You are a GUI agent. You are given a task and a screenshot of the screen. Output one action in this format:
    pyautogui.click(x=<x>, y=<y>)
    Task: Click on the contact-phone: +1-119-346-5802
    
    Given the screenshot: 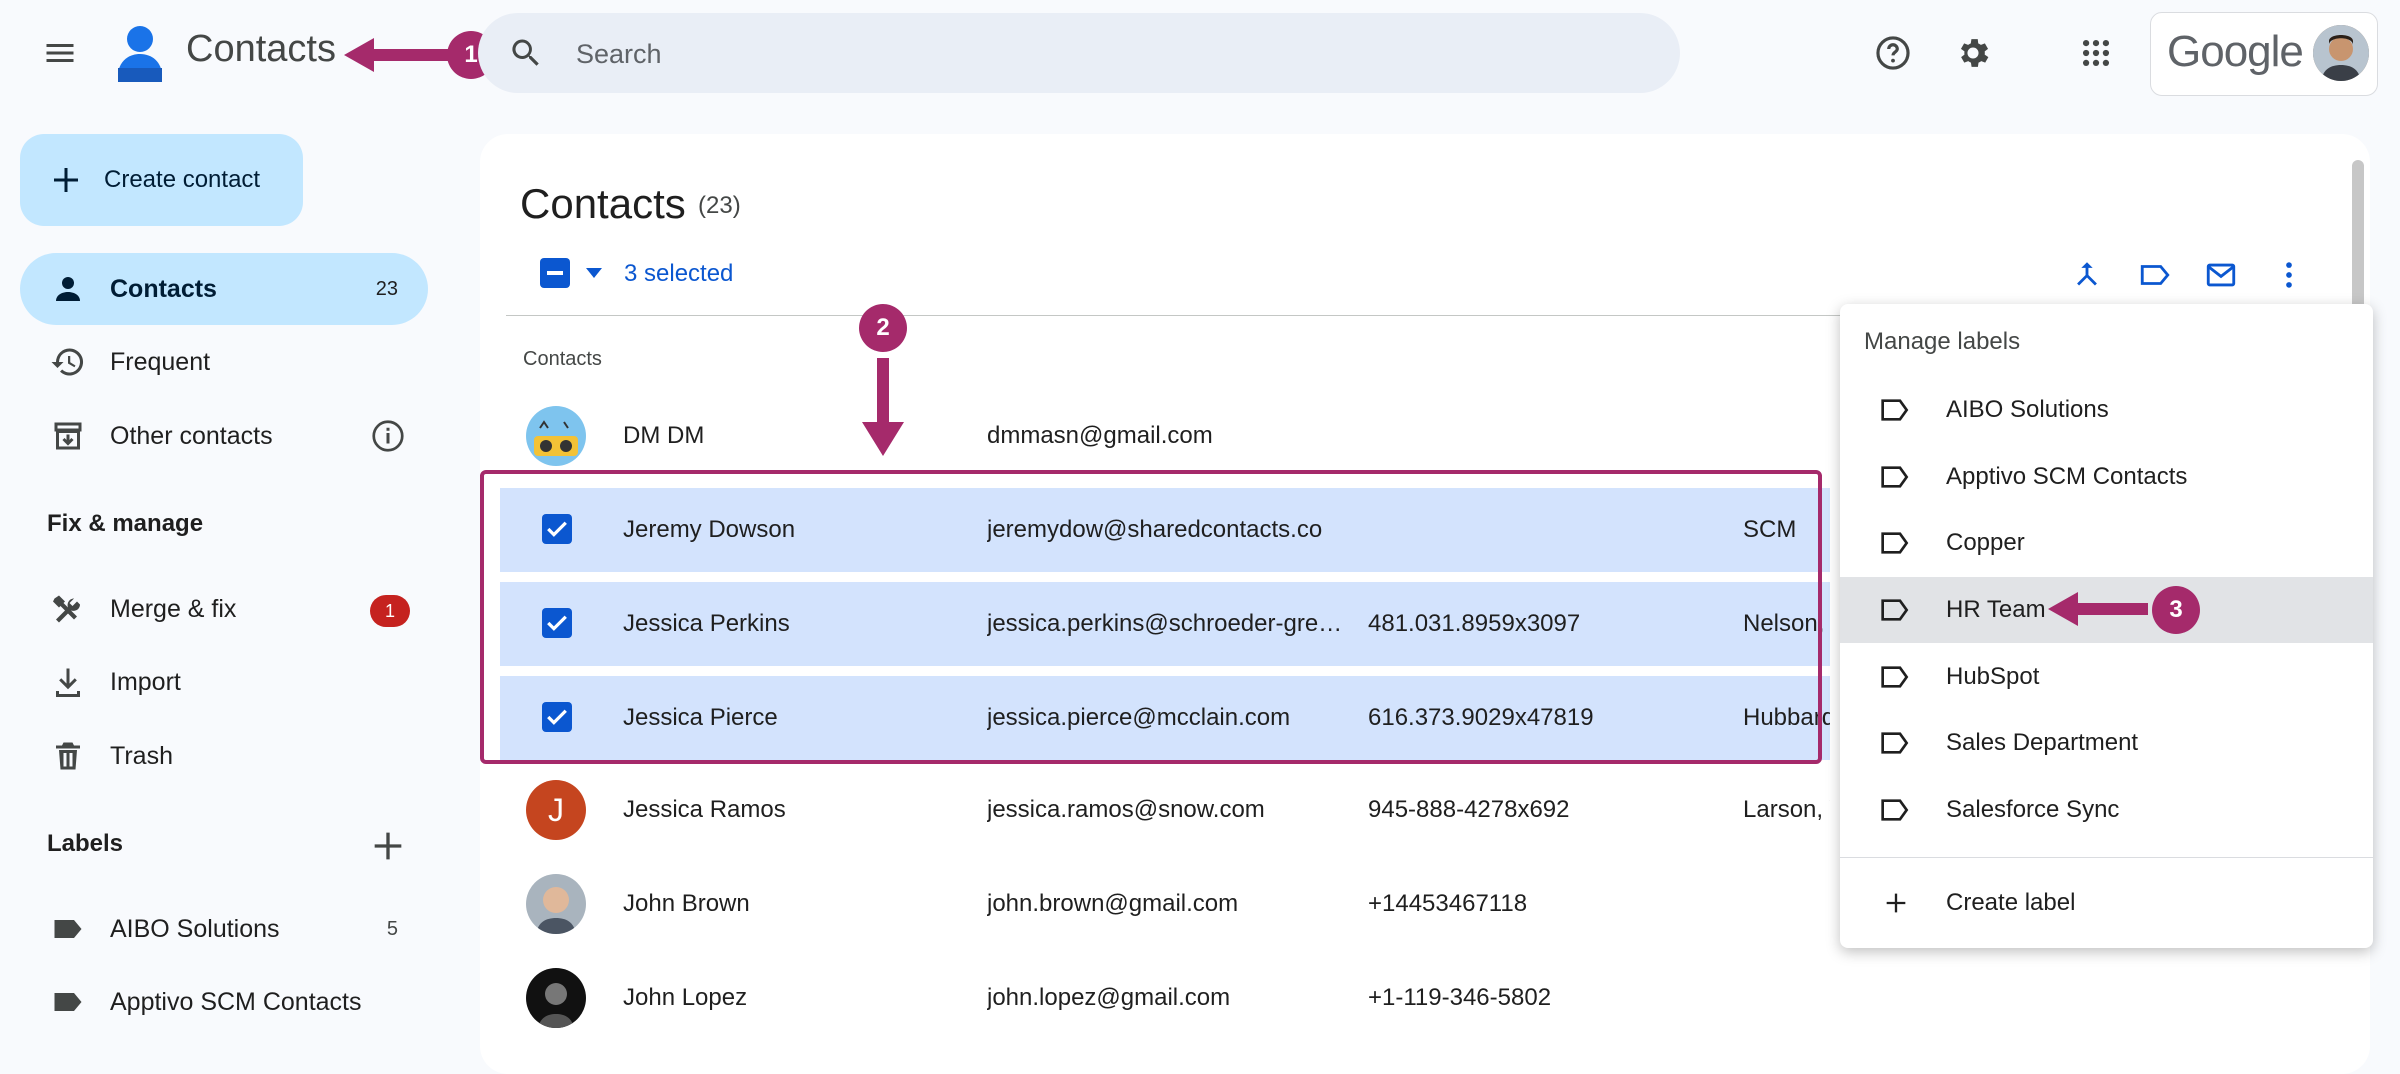 What is the action you would take?
    pyautogui.click(x=1460, y=997)
    